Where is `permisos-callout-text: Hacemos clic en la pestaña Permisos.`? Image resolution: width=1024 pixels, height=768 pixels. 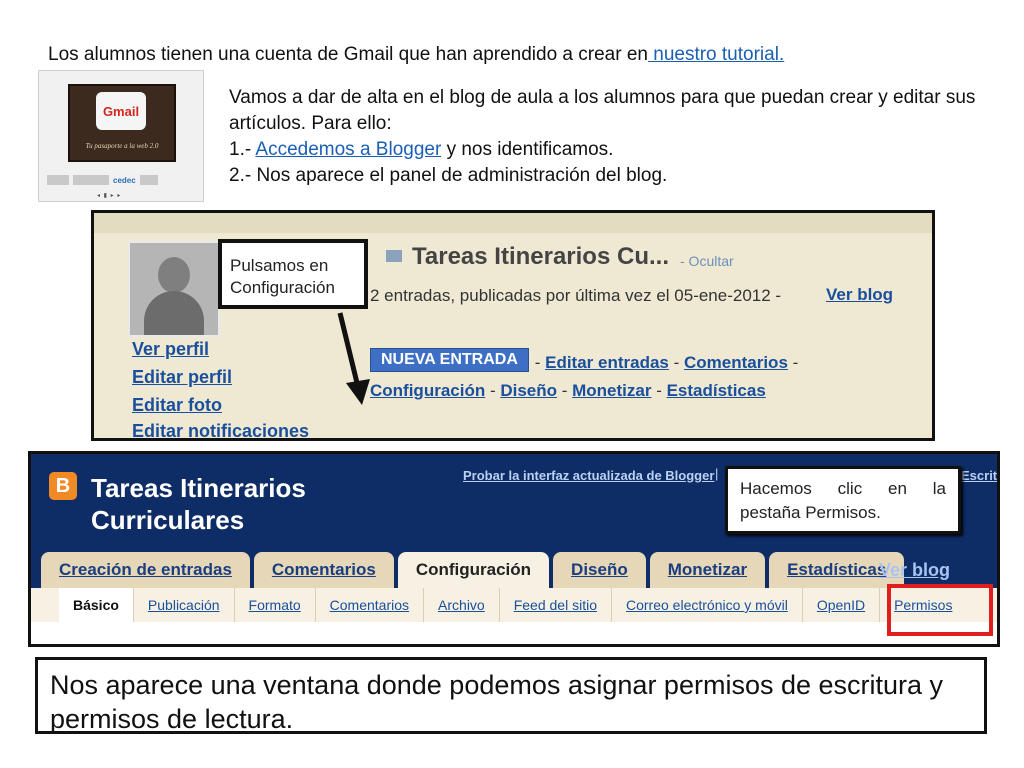 permisos-callout-text: Hacemos clic en la pestaña Permisos. is located at coordinates (843, 500).